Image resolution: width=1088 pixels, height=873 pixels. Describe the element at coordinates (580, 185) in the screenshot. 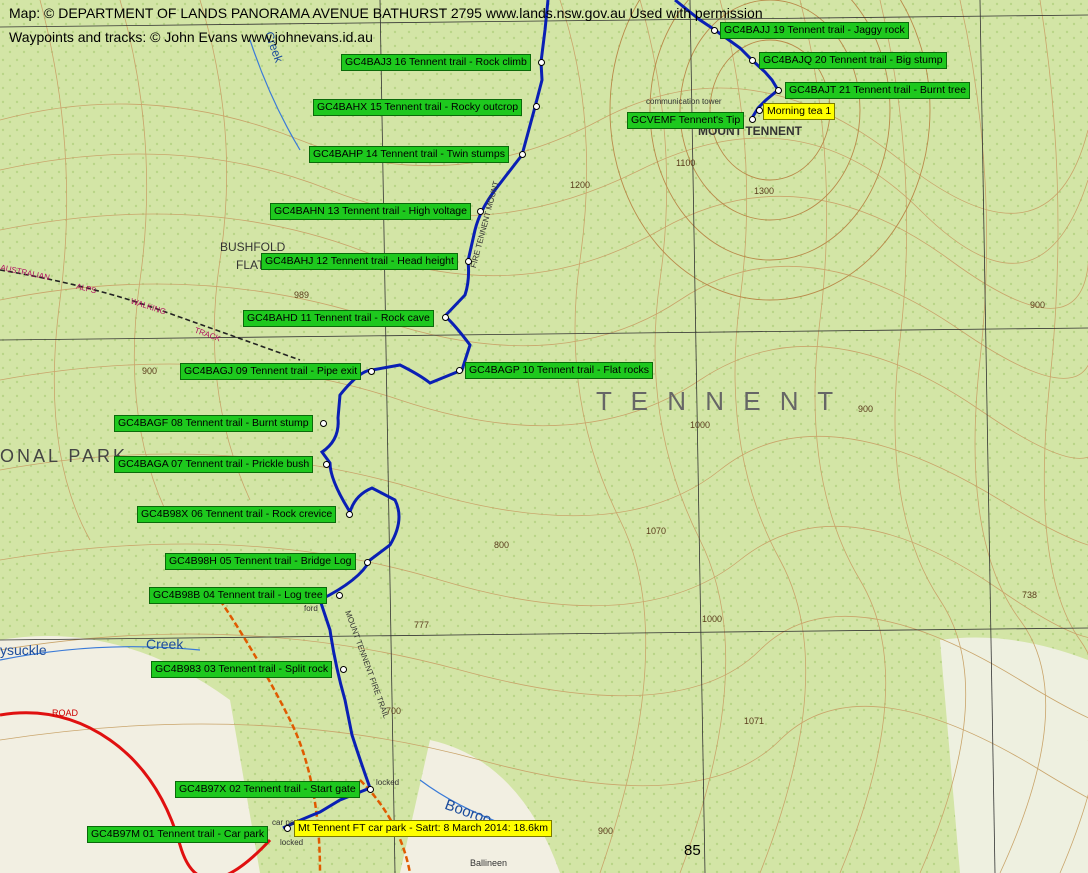

I see `contour-number: 1200` at that location.